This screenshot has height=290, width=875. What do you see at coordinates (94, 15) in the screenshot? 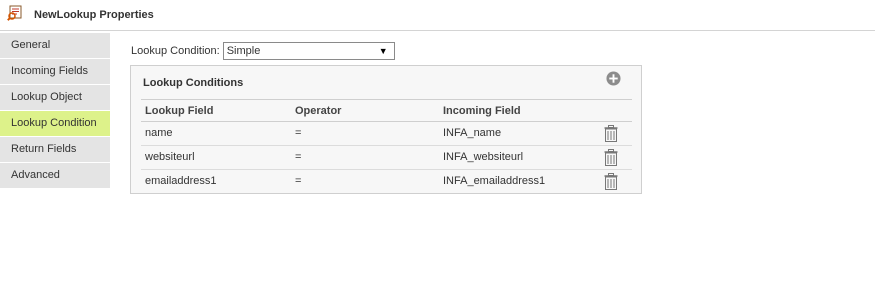
I see `page-title: NewLookup Properties` at bounding box center [94, 15].